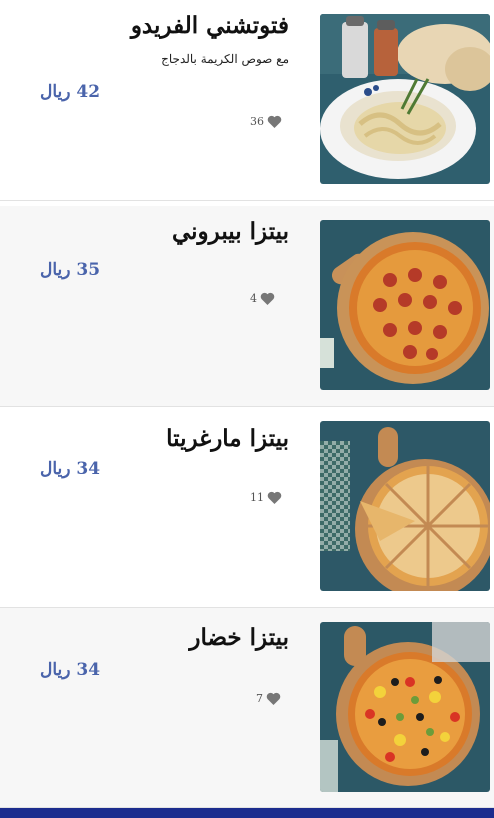  Describe the element at coordinates (405, 506) in the screenshot. I see `margherita-pizza-image` at that location.